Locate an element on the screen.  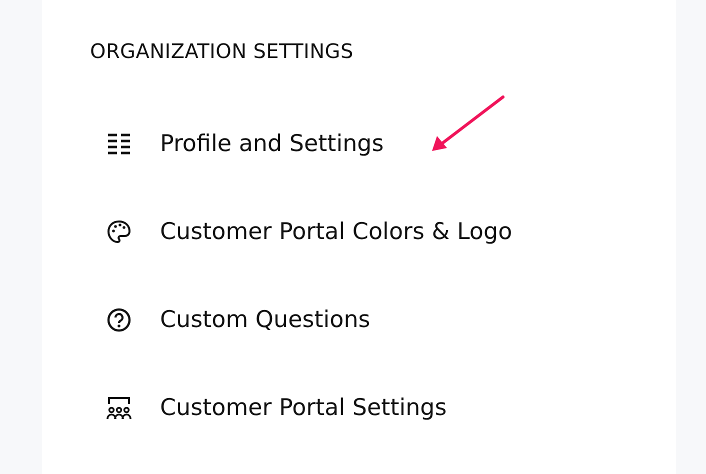
section-title: ORGANIZATION SETTINGS is located at coordinates (222, 51).